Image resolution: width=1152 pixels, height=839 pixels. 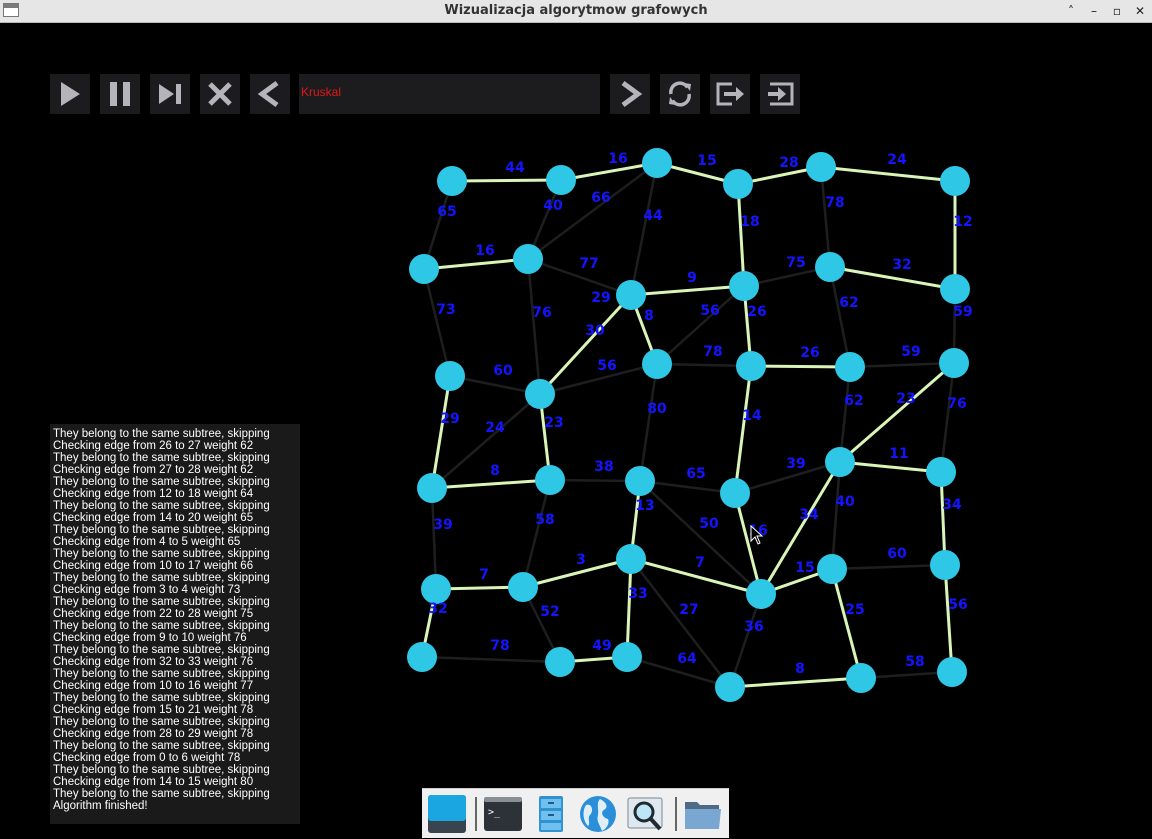 I want to click on taskbar-separator, so click(x=476, y=814).